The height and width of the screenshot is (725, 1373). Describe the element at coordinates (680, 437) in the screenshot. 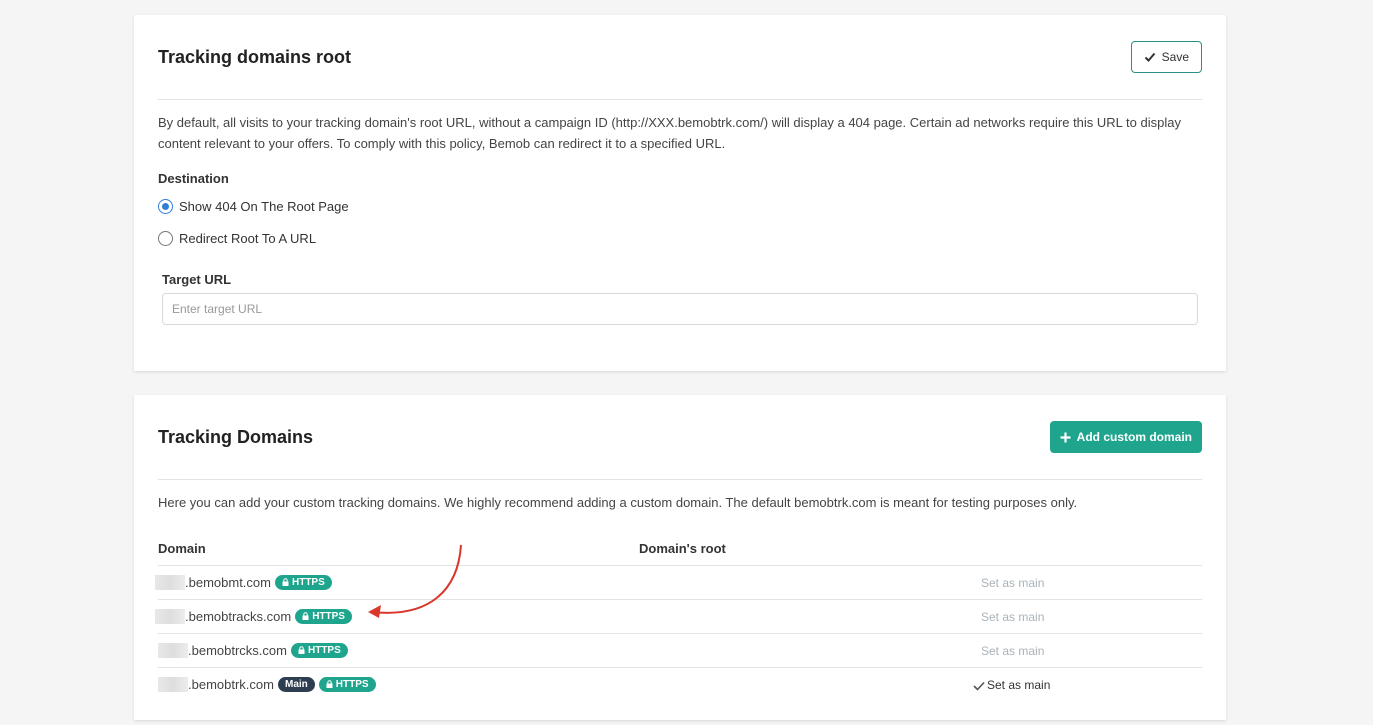

I see `tracking-domains-header: Tracking Domains Add custom domain` at that location.